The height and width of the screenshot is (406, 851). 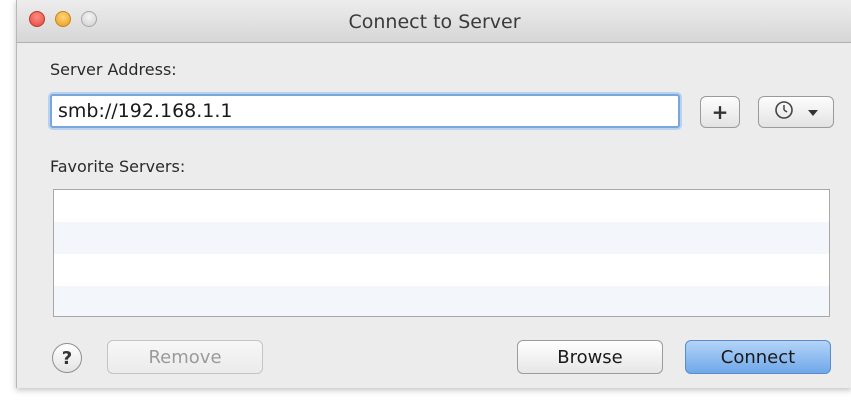 I want to click on recent-servers-button, so click(x=796, y=112).